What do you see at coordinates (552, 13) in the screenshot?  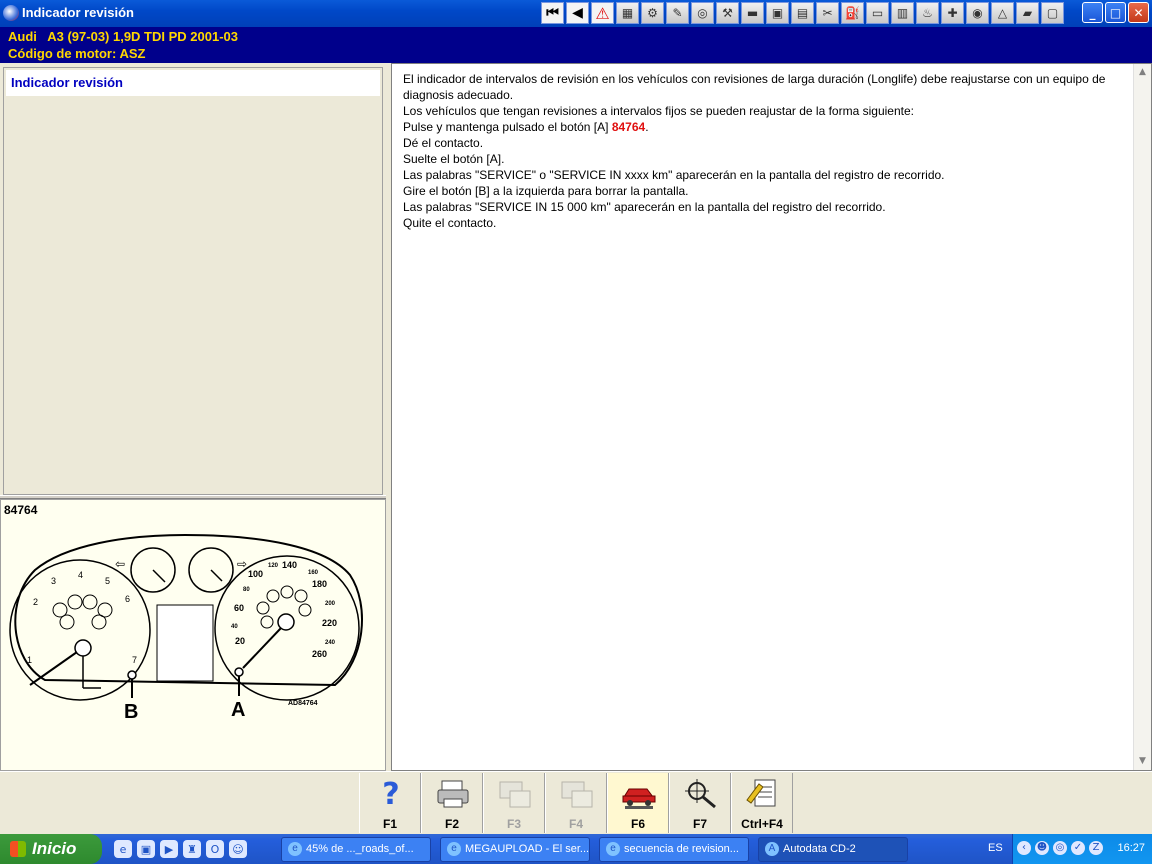 I see `first-page-button: ⏮` at bounding box center [552, 13].